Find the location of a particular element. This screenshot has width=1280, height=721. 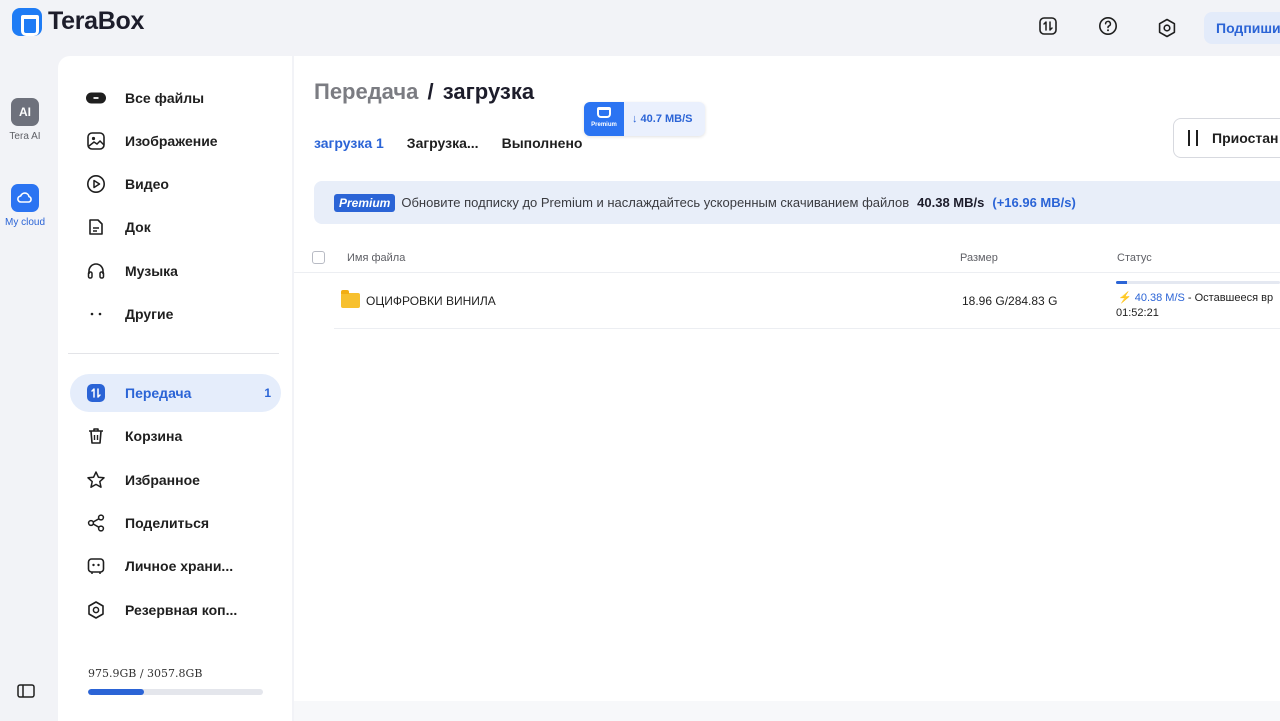

headphones-icon is located at coordinates (96, 271).